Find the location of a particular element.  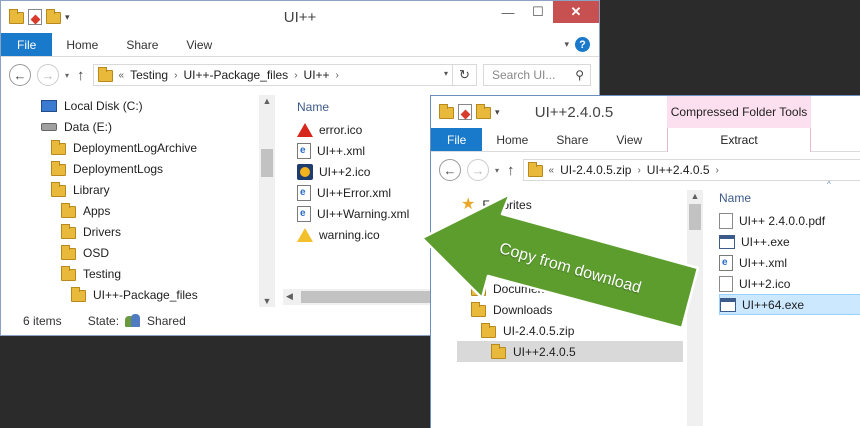

nav-item-label: UI++-Package_files is located at coordinates (145, 294).